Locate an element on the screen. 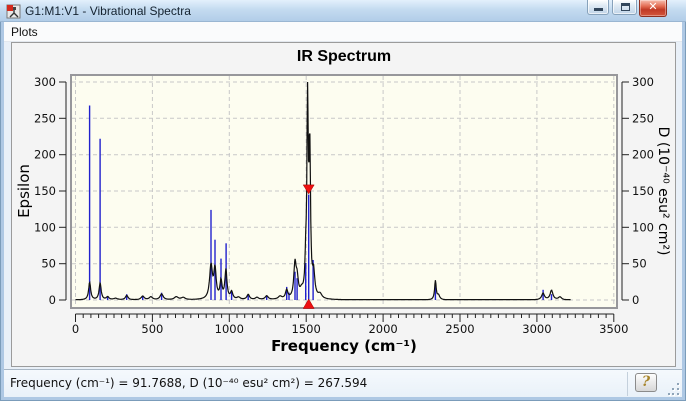 The width and height of the screenshot is (686, 401). chart-title: IR Spectrum is located at coordinates (344, 56).